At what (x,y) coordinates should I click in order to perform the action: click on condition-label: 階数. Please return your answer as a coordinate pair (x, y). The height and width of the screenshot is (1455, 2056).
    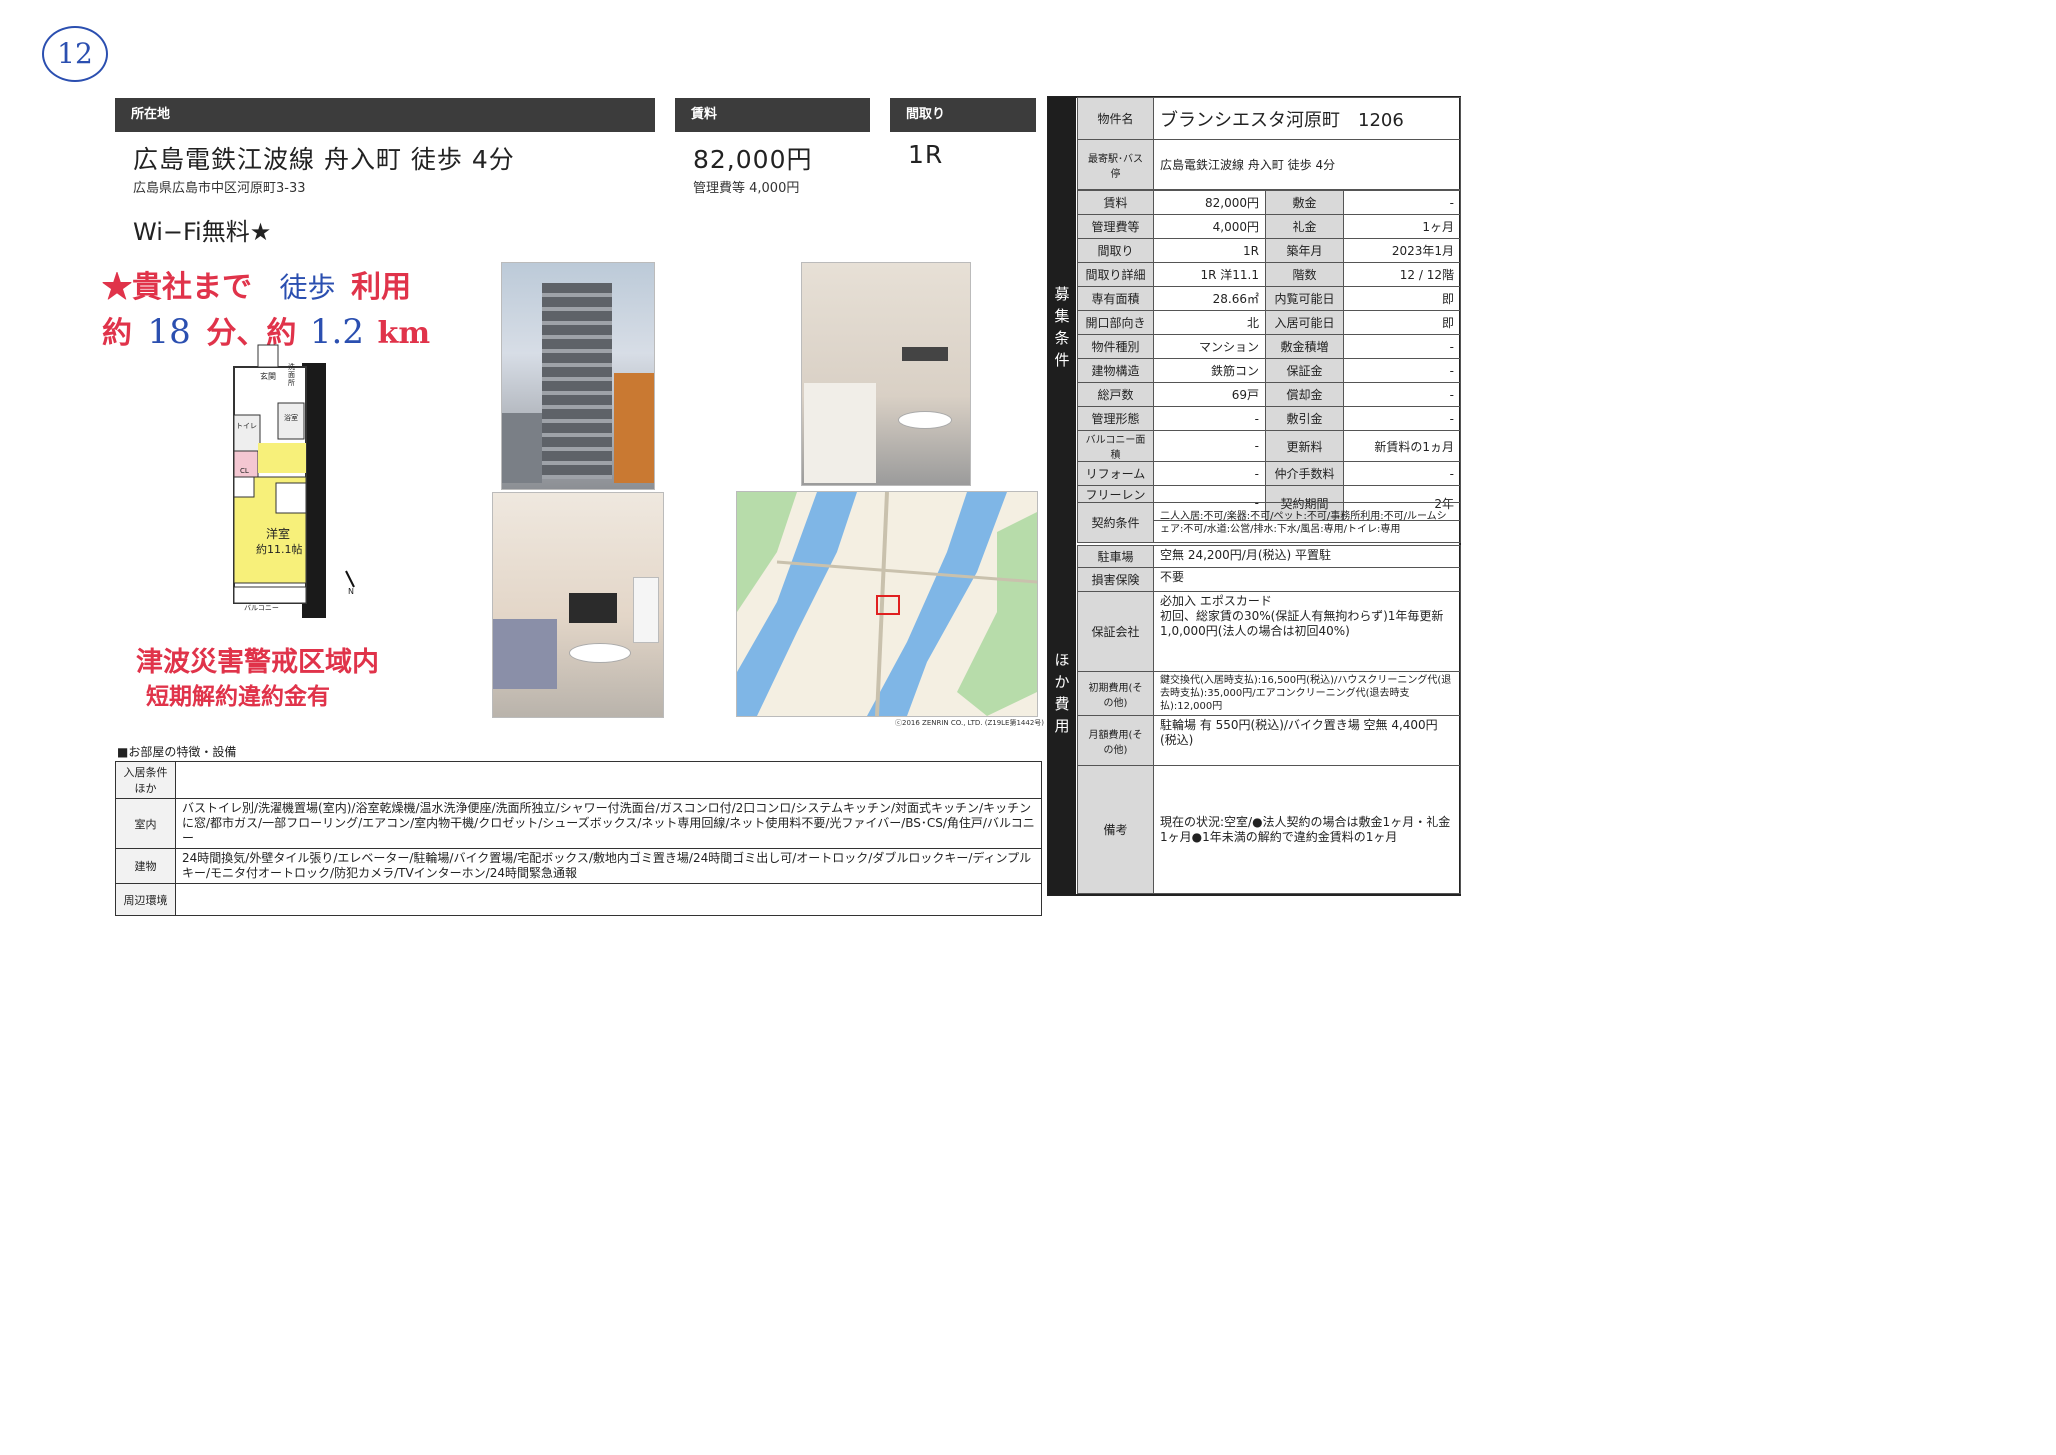
    Looking at the image, I should click on (1304, 274).